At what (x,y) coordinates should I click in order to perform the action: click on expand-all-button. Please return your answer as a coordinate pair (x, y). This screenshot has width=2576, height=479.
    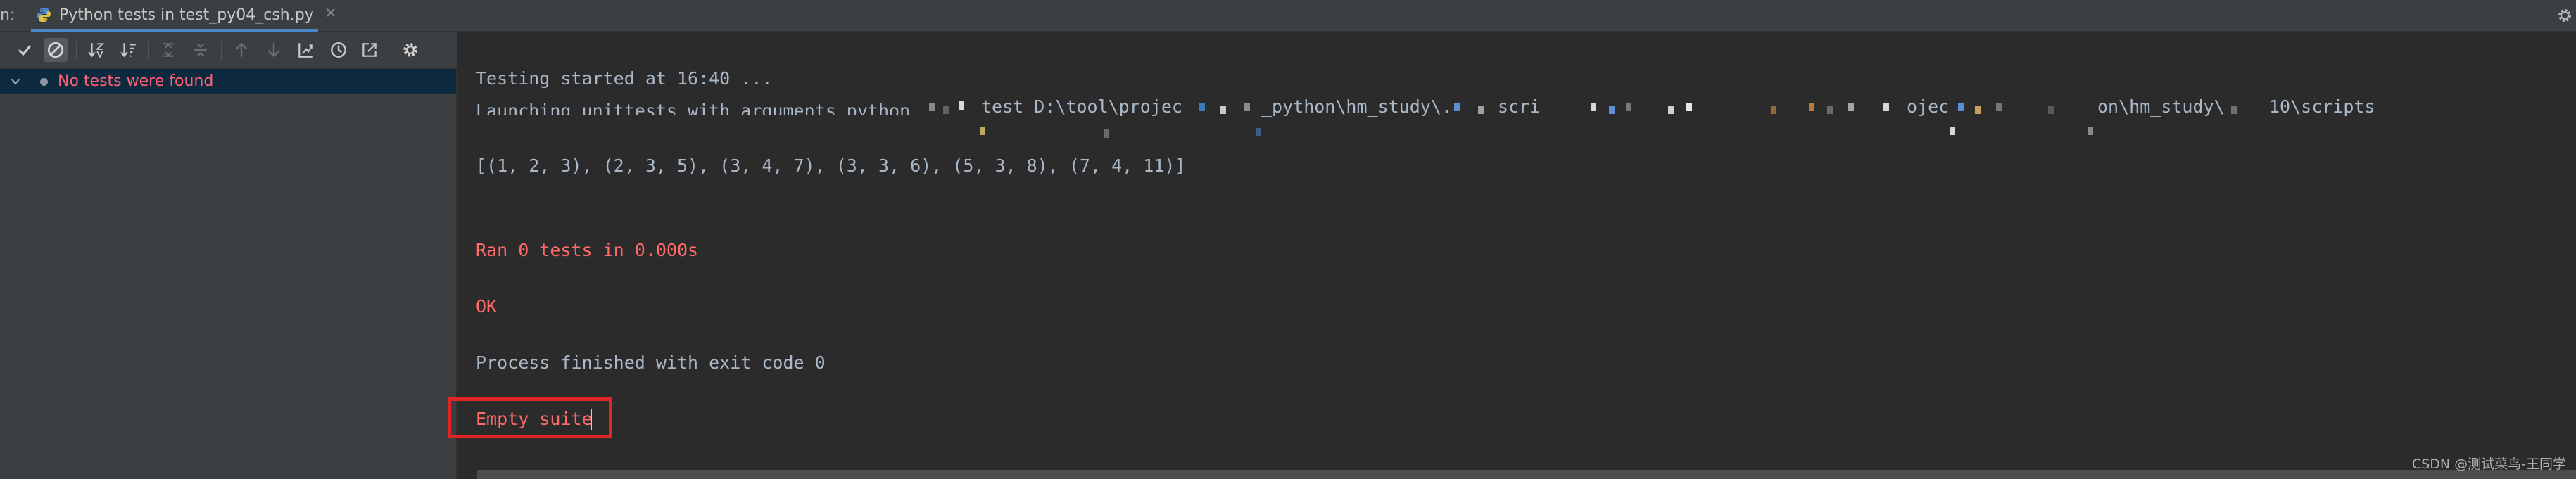
    Looking at the image, I should click on (168, 50).